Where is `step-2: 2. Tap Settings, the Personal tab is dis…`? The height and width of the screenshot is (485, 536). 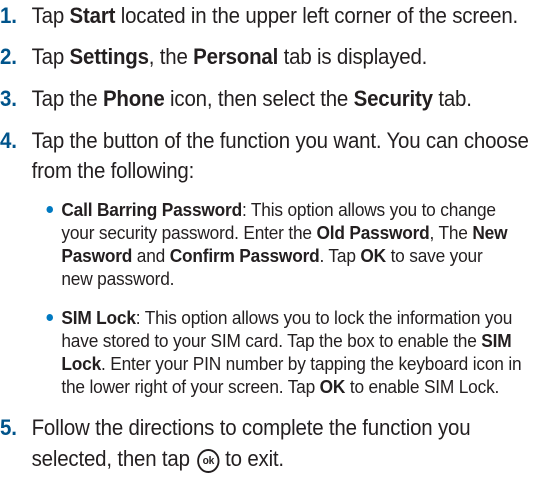 step-2: 2. Tap Settings, the Personal tab is dis… is located at coordinates (213, 57).